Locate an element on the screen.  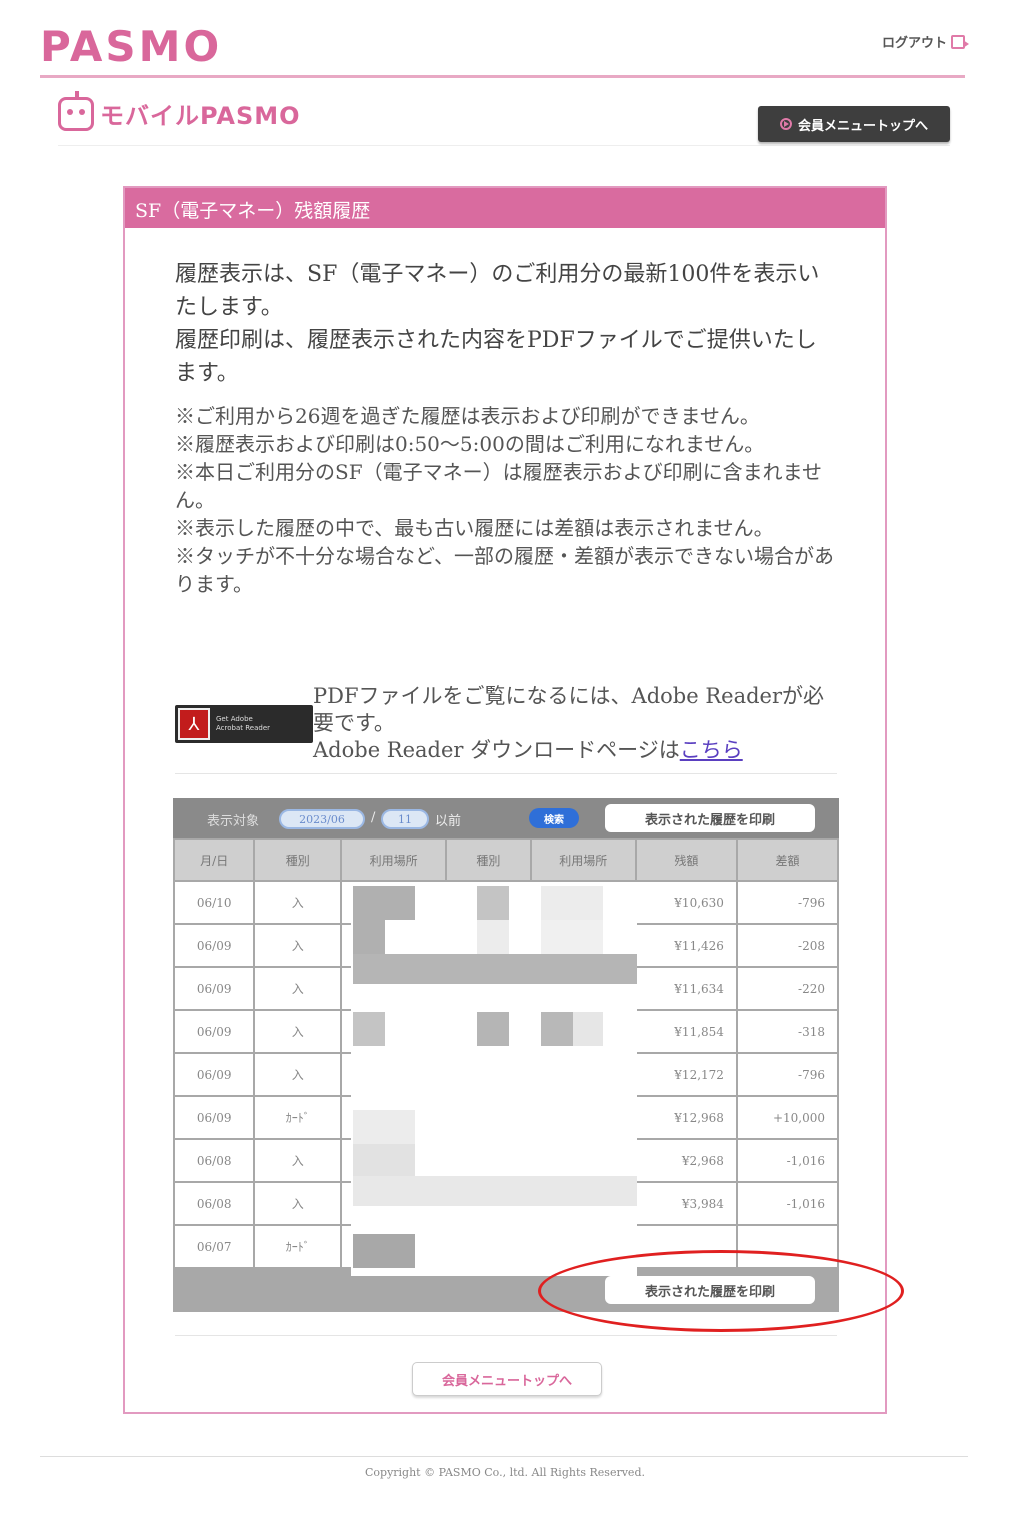
cell-balance: ¥12,172 is located at coordinates (686, 1074).